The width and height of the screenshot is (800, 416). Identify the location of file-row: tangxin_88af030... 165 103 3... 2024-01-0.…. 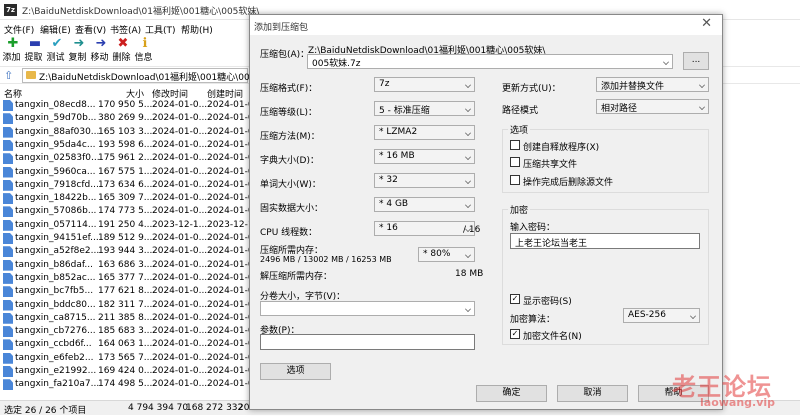
(131, 132).